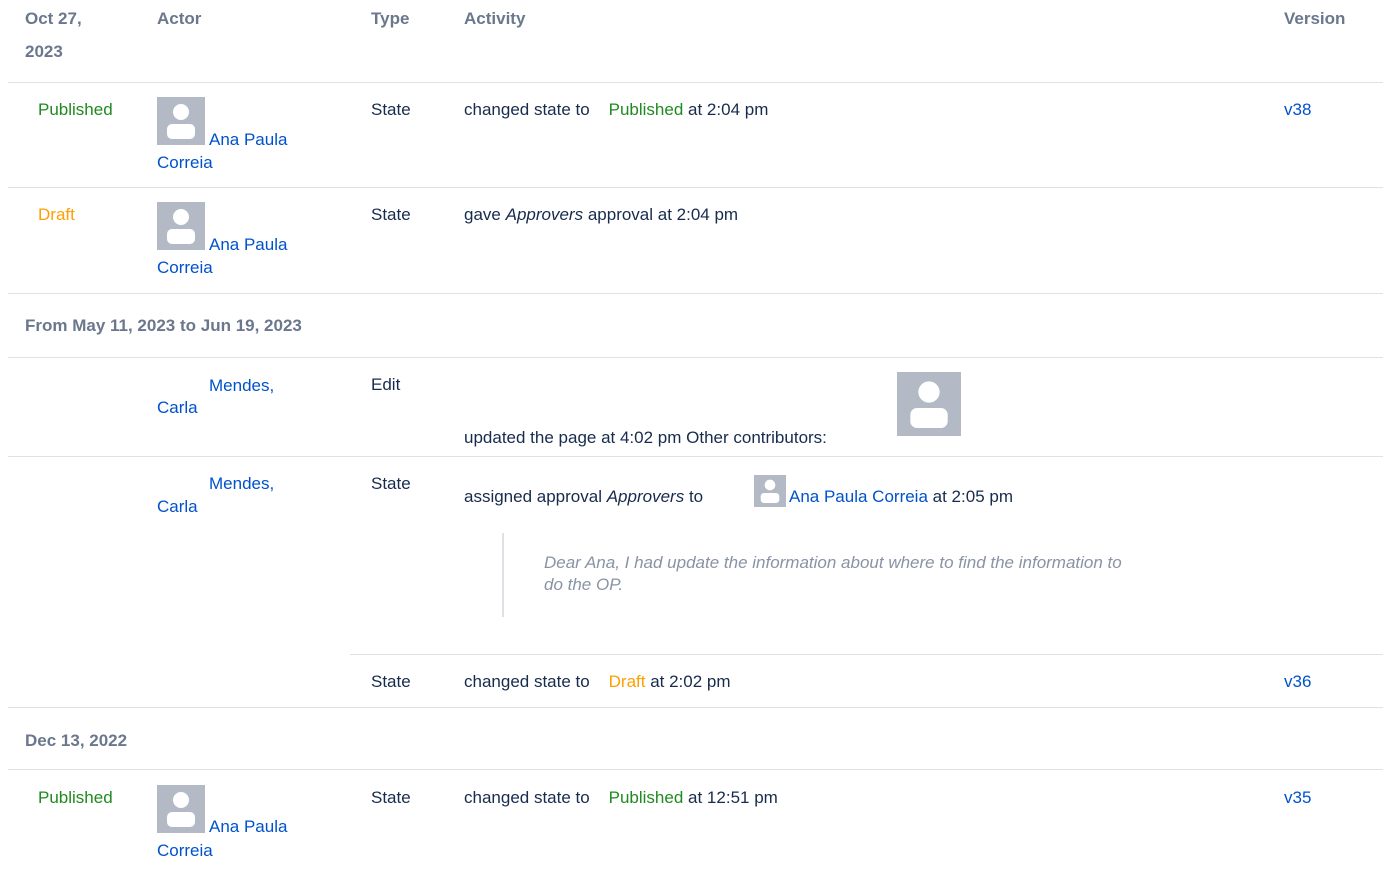 The width and height of the screenshot is (1385, 871). What do you see at coordinates (163, 325) in the screenshot?
I see `group-date-range: From May 11, 2023 to Jun 19, 2023` at bounding box center [163, 325].